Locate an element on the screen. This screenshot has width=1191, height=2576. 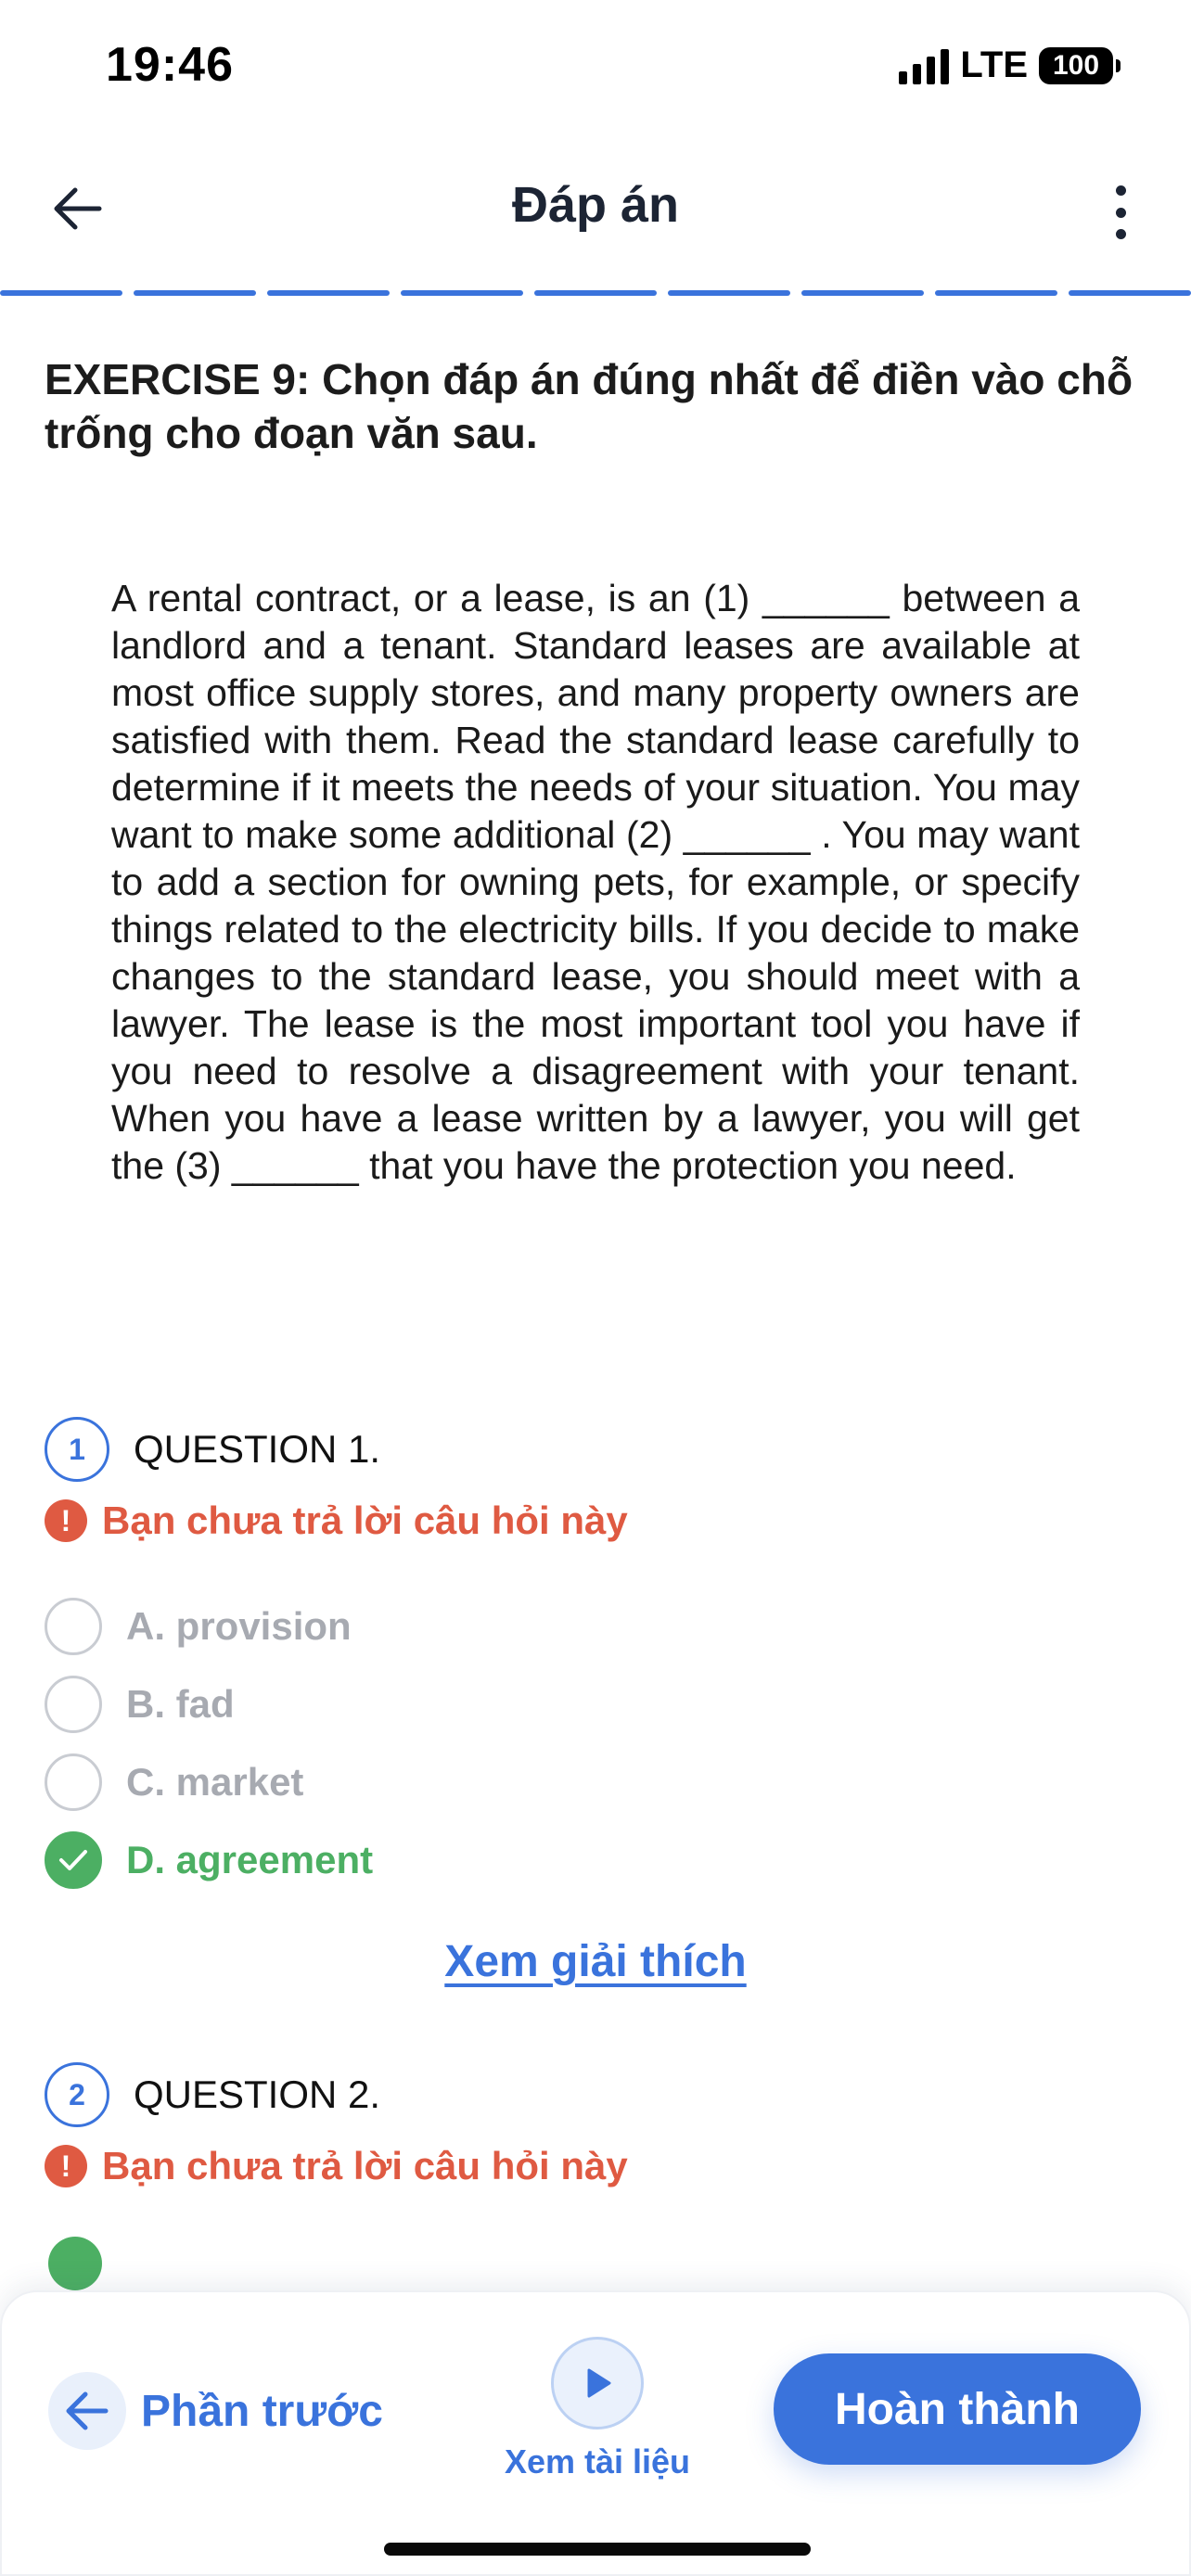
option-c: C. market is located at coordinates (597, 1782).